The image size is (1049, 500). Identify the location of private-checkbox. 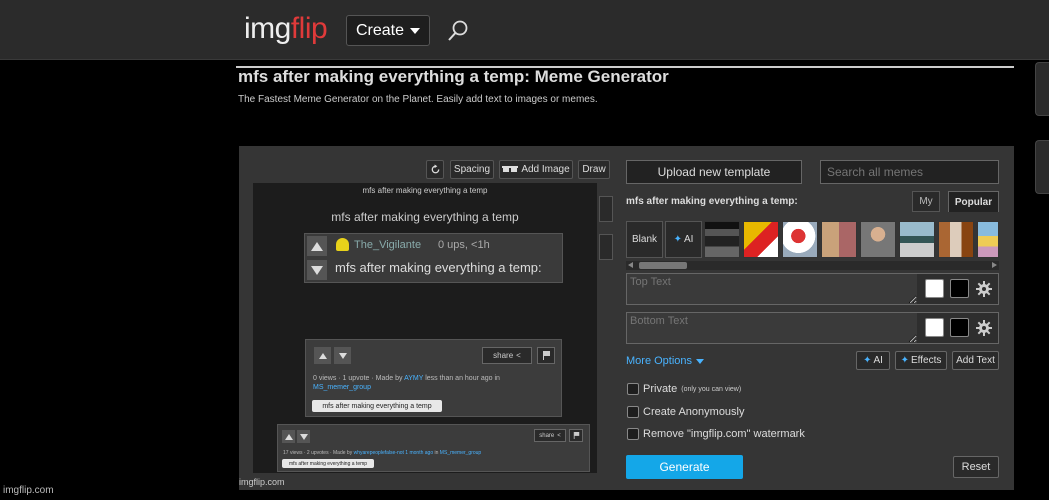
(633, 389).